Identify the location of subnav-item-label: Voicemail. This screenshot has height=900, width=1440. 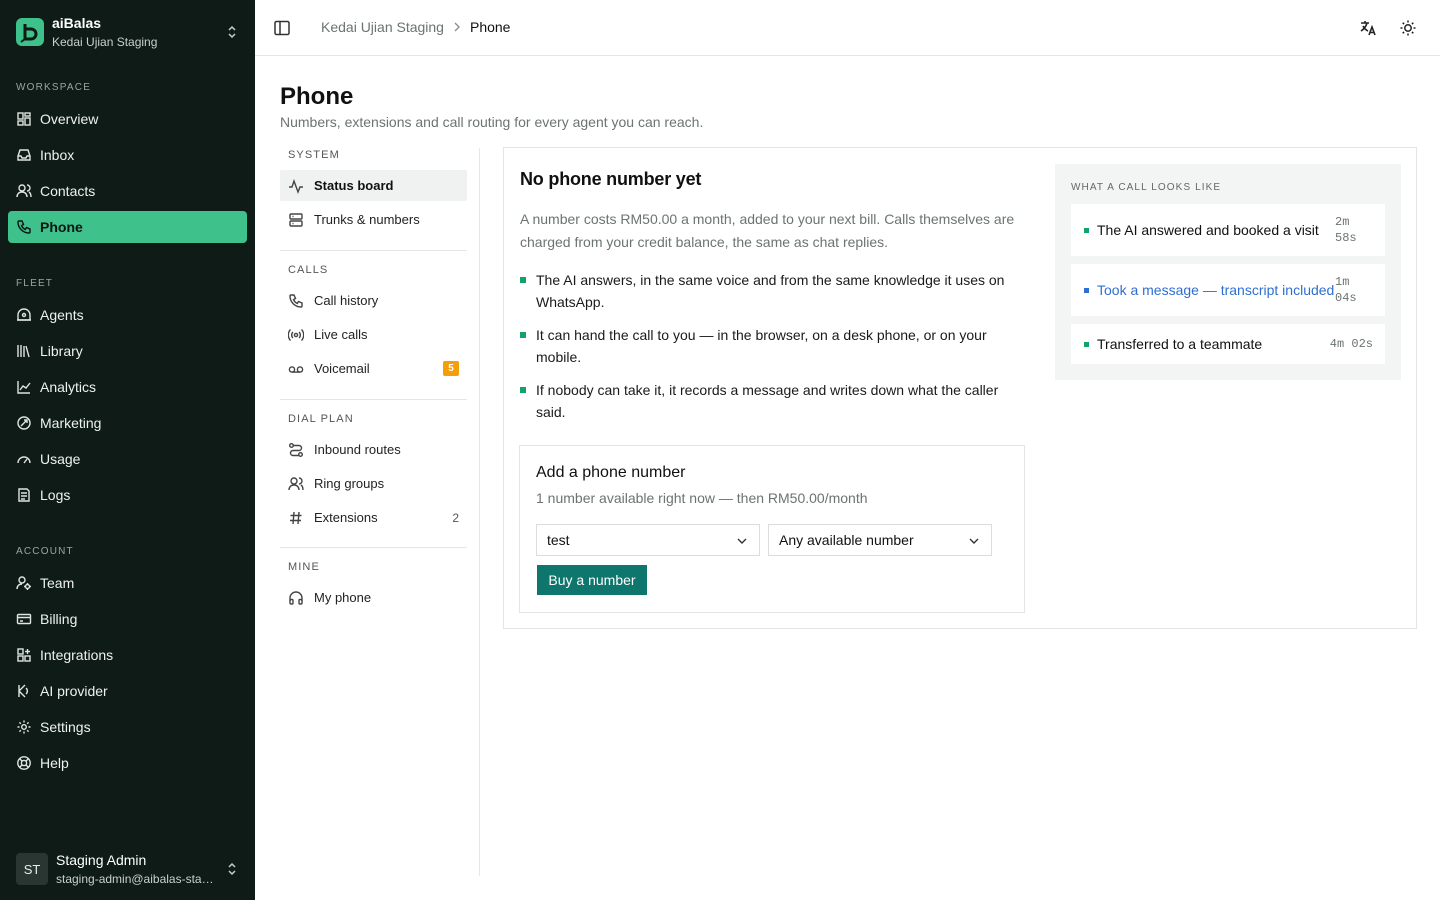
(342, 368).